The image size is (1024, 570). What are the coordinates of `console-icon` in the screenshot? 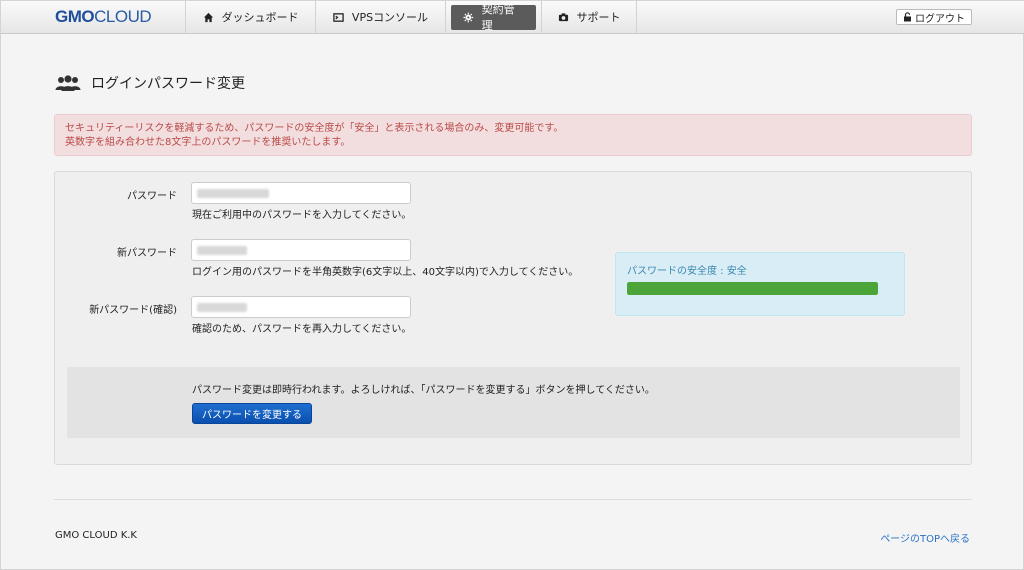 It's located at (338, 17).